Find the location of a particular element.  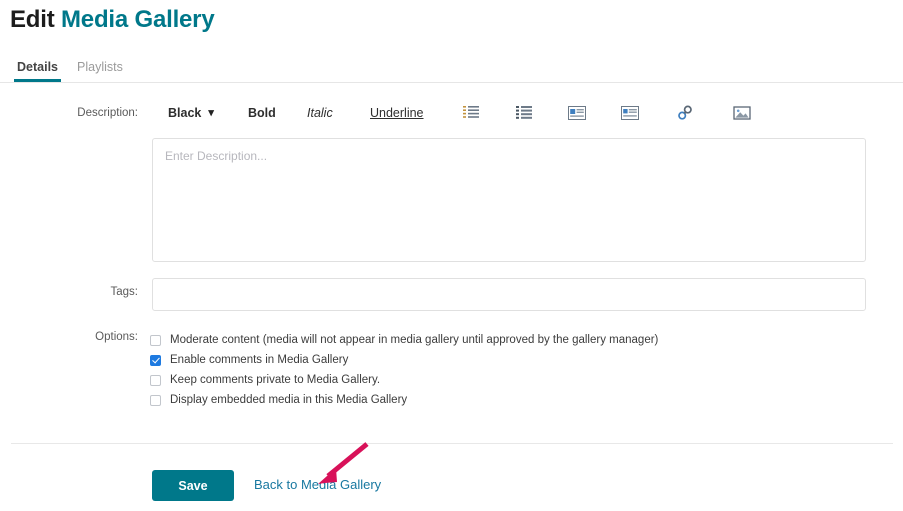

option-label: Enable comments in Media Gallery is located at coordinates (259, 360).